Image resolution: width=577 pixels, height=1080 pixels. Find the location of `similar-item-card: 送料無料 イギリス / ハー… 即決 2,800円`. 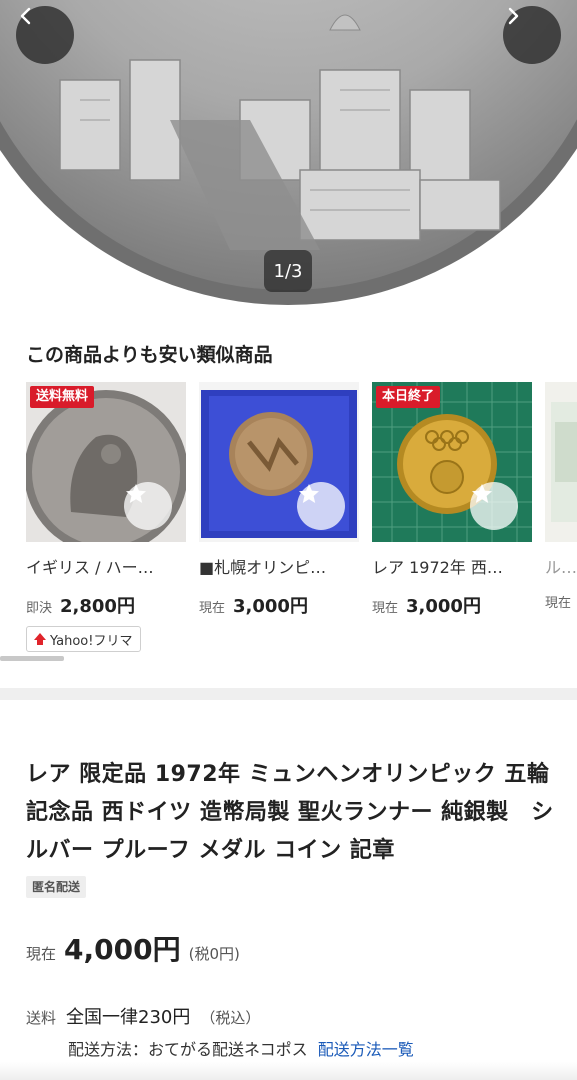

similar-item-card: 送料無料 イギリス / ハー… 即決 2,800円 is located at coordinates (106, 500).